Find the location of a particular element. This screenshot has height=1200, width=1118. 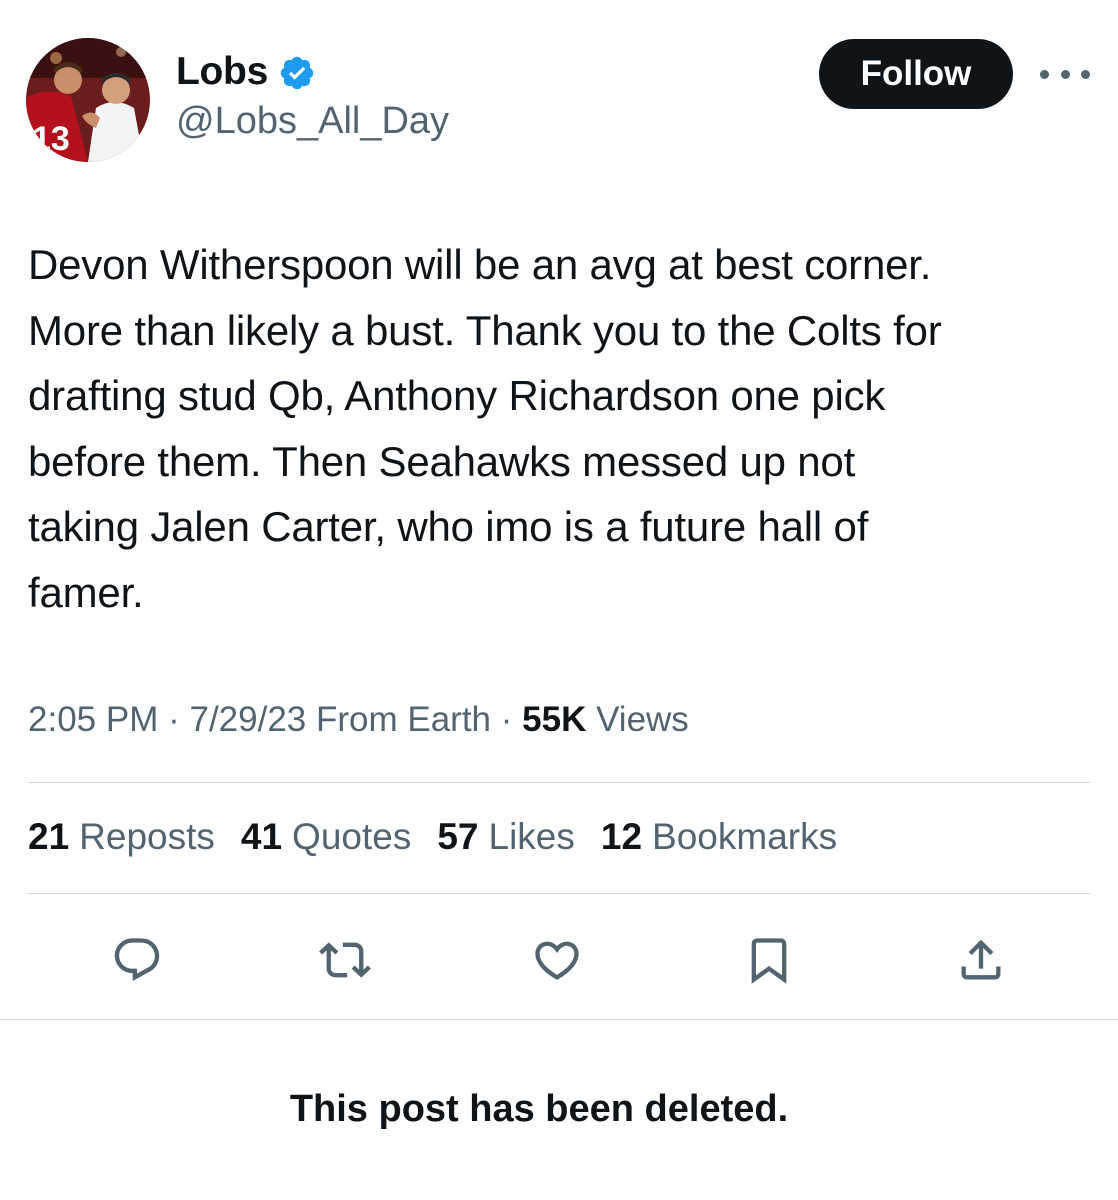

stat-label: Bookmarks is located at coordinates (745, 836).